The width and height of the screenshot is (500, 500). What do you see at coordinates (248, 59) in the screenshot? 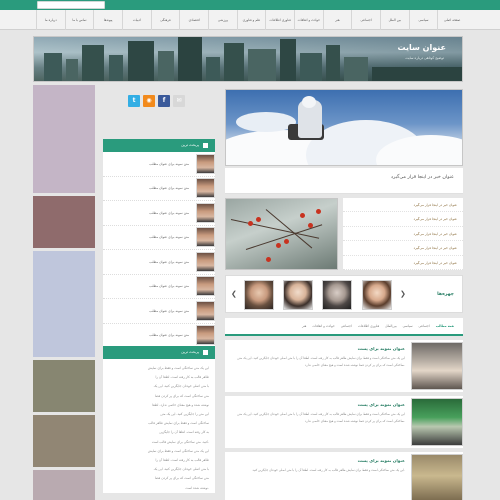
I see `site-banner: عنوان سایت توضیح کوتاهی درباره سایت` at bounding box center [248, 59].